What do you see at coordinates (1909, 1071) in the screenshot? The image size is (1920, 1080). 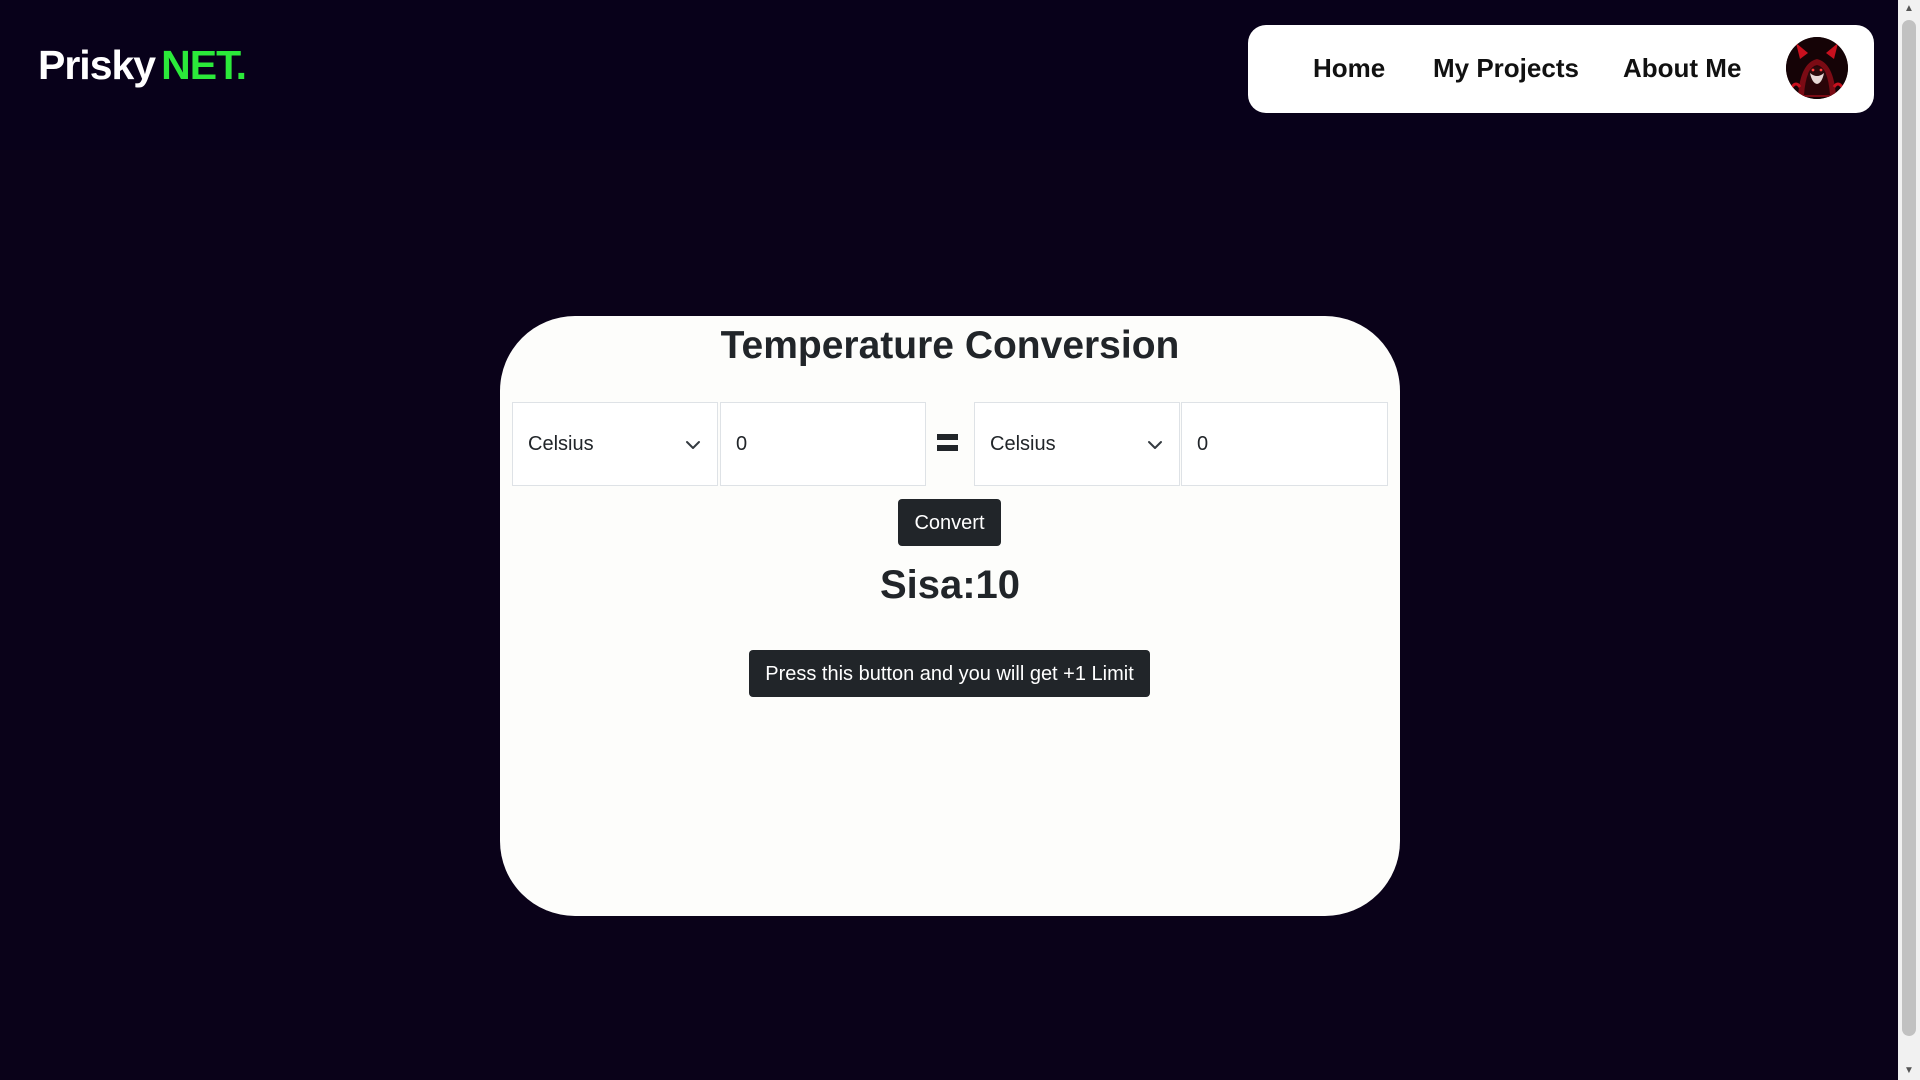 I see `scroll-down-arrow-icon: ▼` at bounding box center [1909, 1071].